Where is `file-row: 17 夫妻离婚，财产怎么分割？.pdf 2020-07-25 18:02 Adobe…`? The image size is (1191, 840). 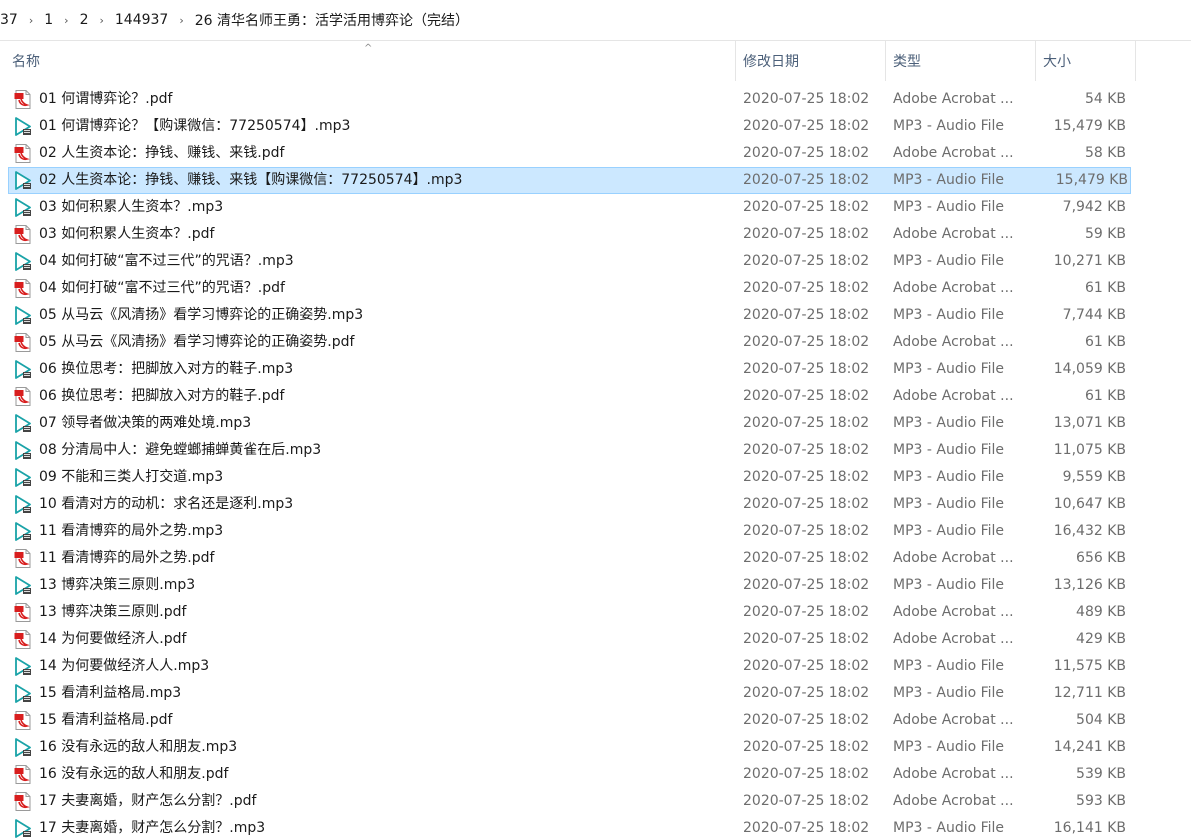 file-row: 17 夫妻离婚，财产怎么分割？.pdf 2020-07-25 18:02 Adobe… is located at coordinates (595, 801).